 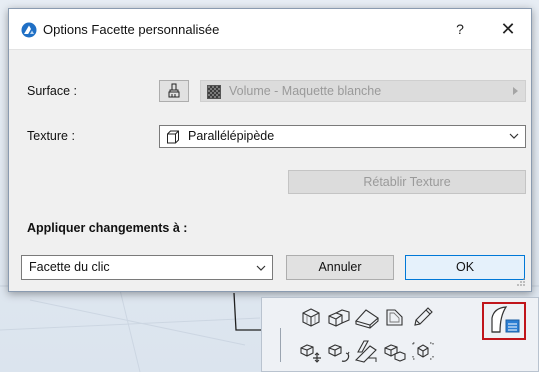 What do you see at coordinates (52, 91) in the screenshot?
I see `surface-label: Surface :` at bounding box center [52, 91].